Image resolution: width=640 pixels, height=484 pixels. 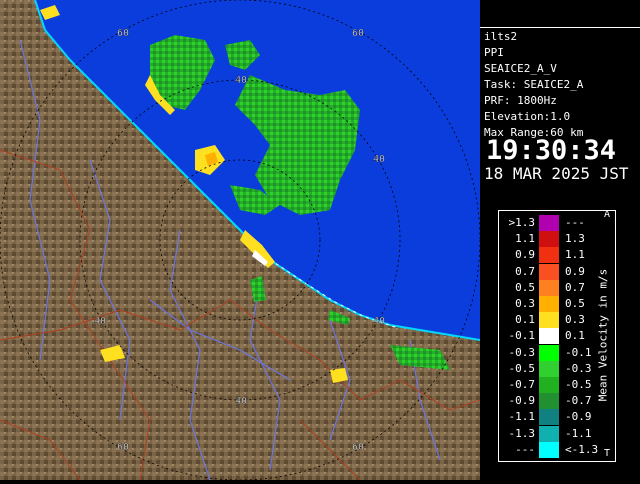 What do you see at coordinates (522, 384) in the screenshot?
I see `legend-lower-bound: -0.7` at bounding box center [522, 384].